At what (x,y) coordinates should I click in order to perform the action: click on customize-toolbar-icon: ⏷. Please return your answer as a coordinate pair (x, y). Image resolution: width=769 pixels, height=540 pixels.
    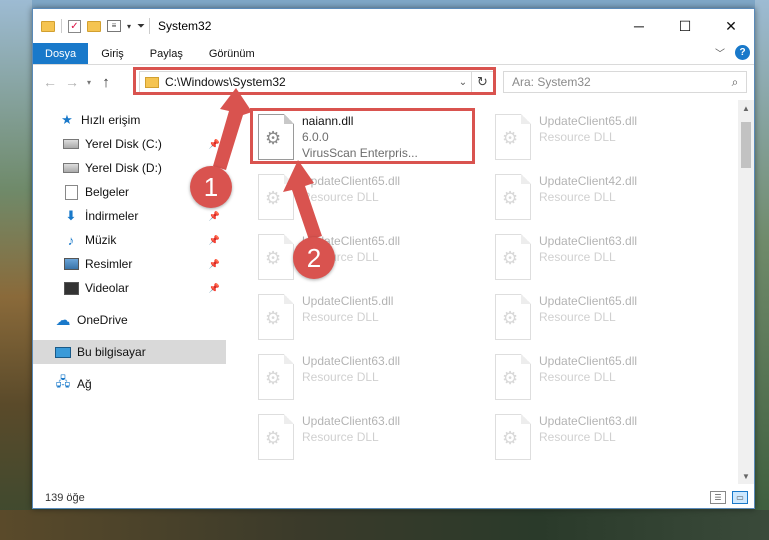
    Looking at the image, I should click on (141, 26).